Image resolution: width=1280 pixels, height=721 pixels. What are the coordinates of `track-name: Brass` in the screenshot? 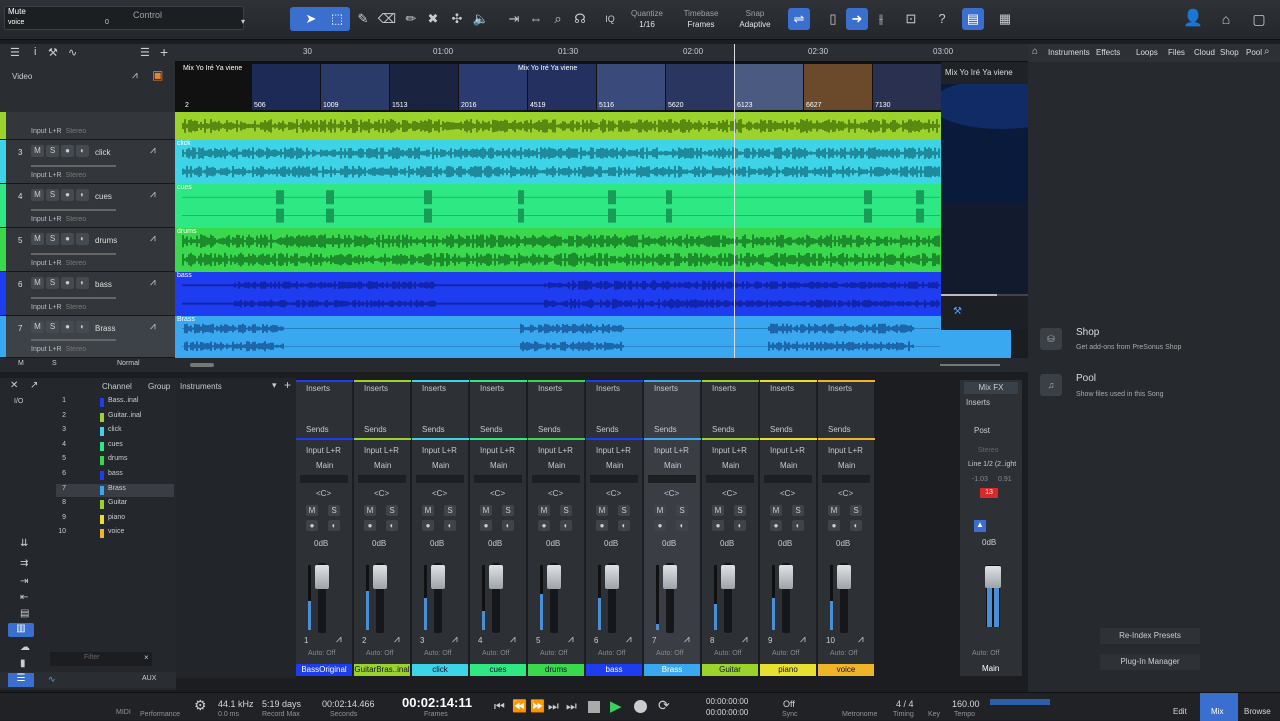 It's located at (105, 328).